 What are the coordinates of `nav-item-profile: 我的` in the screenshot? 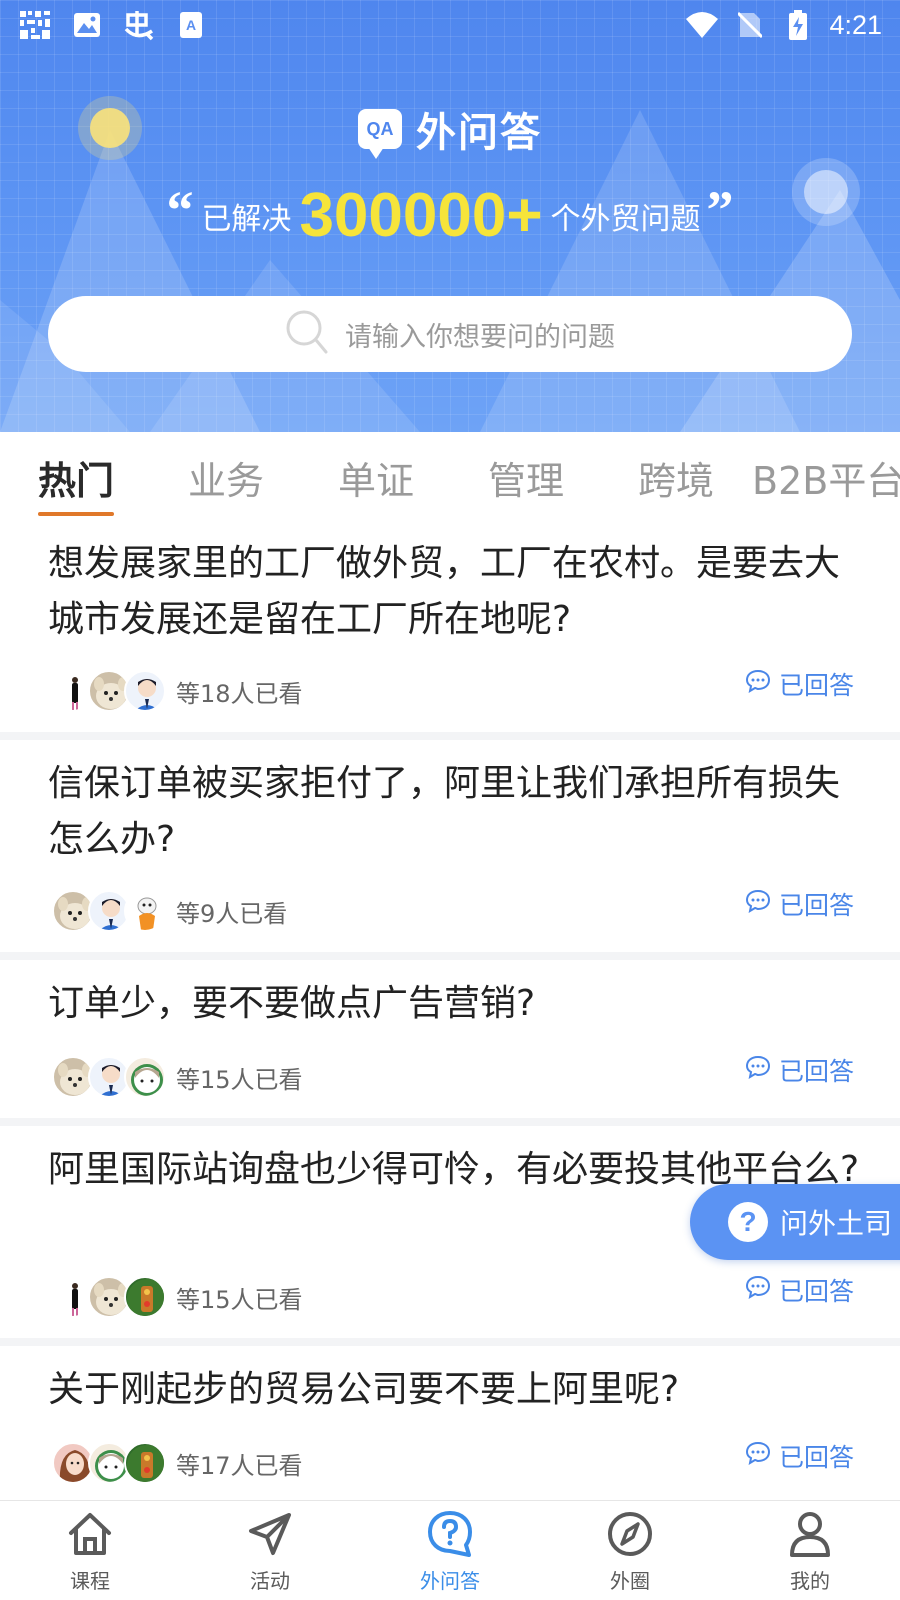 It's located at (810, 1551).